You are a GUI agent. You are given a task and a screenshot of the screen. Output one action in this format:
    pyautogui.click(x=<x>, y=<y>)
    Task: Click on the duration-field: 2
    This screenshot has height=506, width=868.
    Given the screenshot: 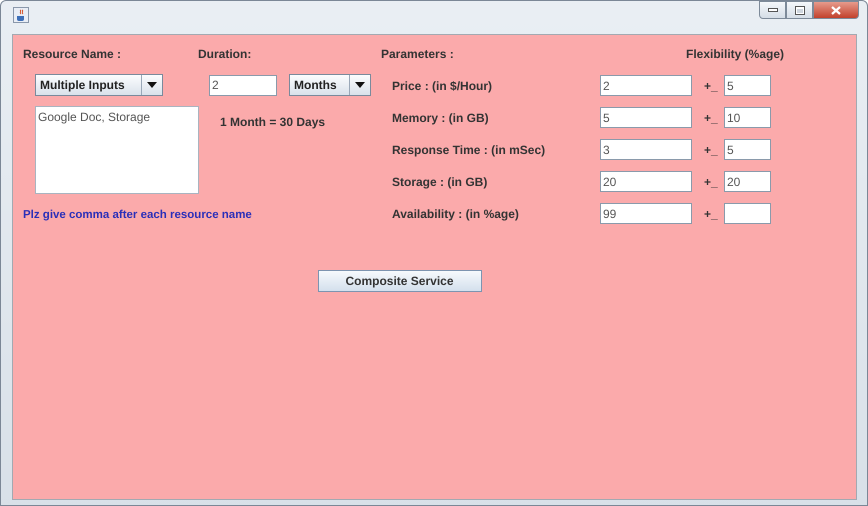 What is the action you would take?
    pyautogui.click(x=243, y=85)
    